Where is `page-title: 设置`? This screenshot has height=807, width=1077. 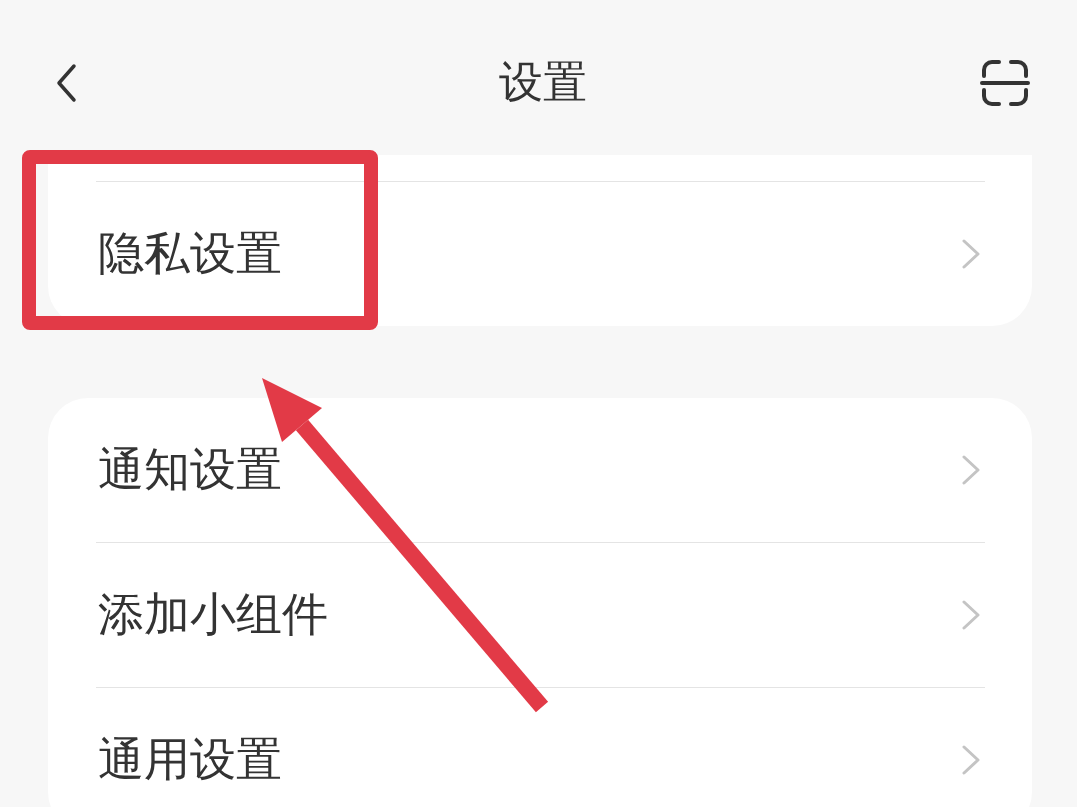
page-title: 设置 is located at coordinates (542, 82).